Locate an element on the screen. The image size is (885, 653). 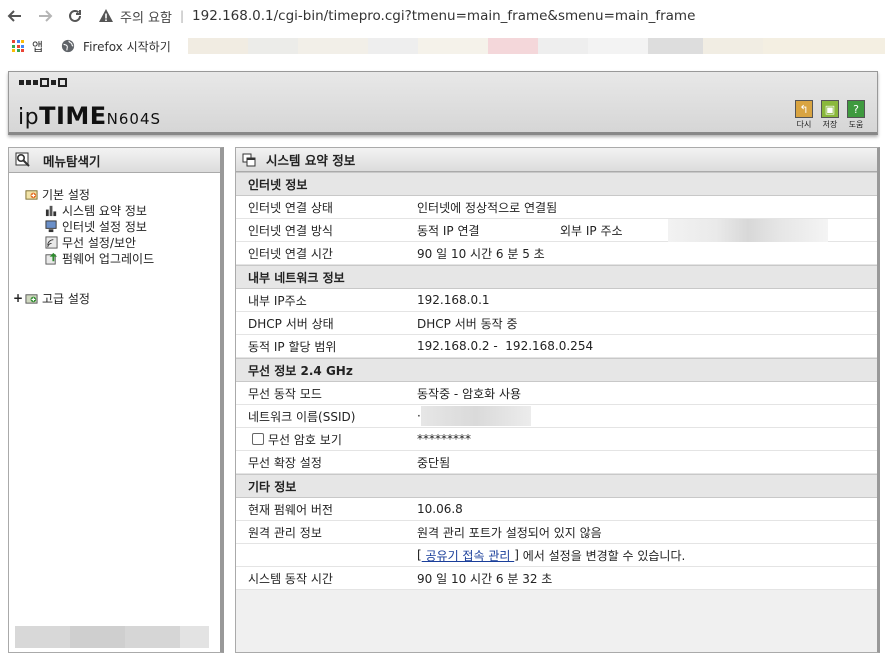
magnifier-icon is located at coordinates (22, 159).